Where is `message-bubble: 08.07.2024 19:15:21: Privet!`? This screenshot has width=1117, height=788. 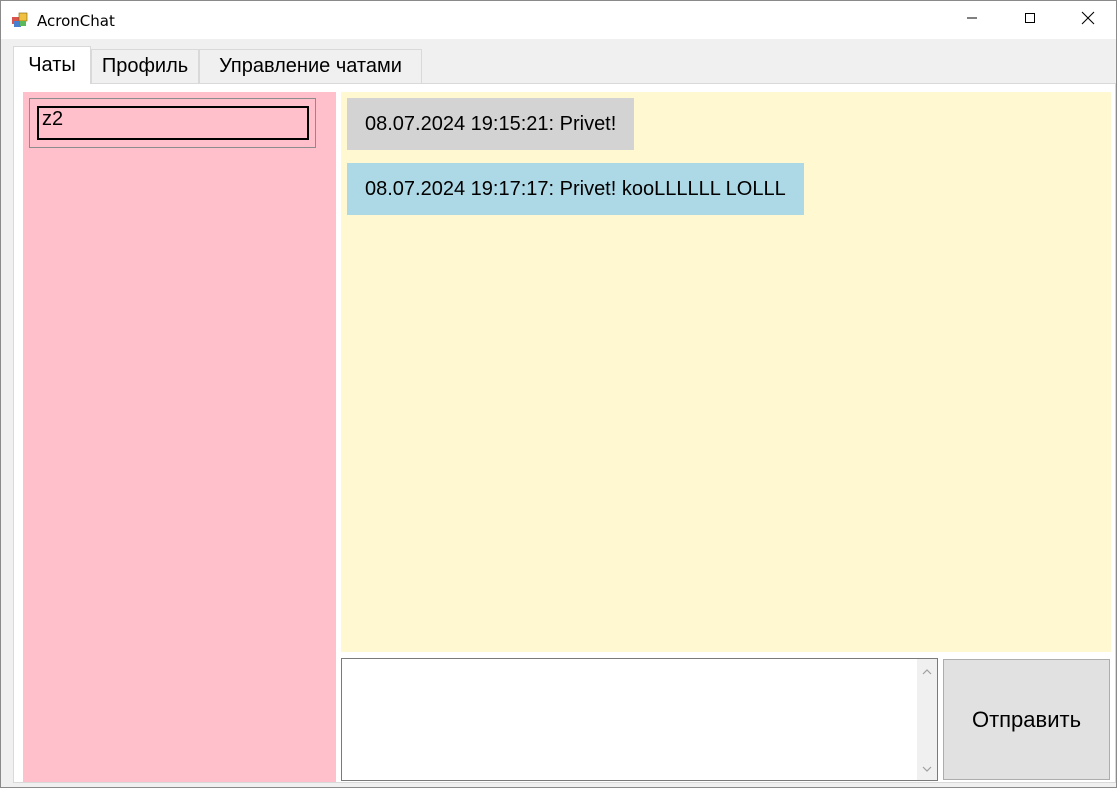 message-bubble: 08.07.2024 19:15:21: Privet! is located at coordinates (491, 124).